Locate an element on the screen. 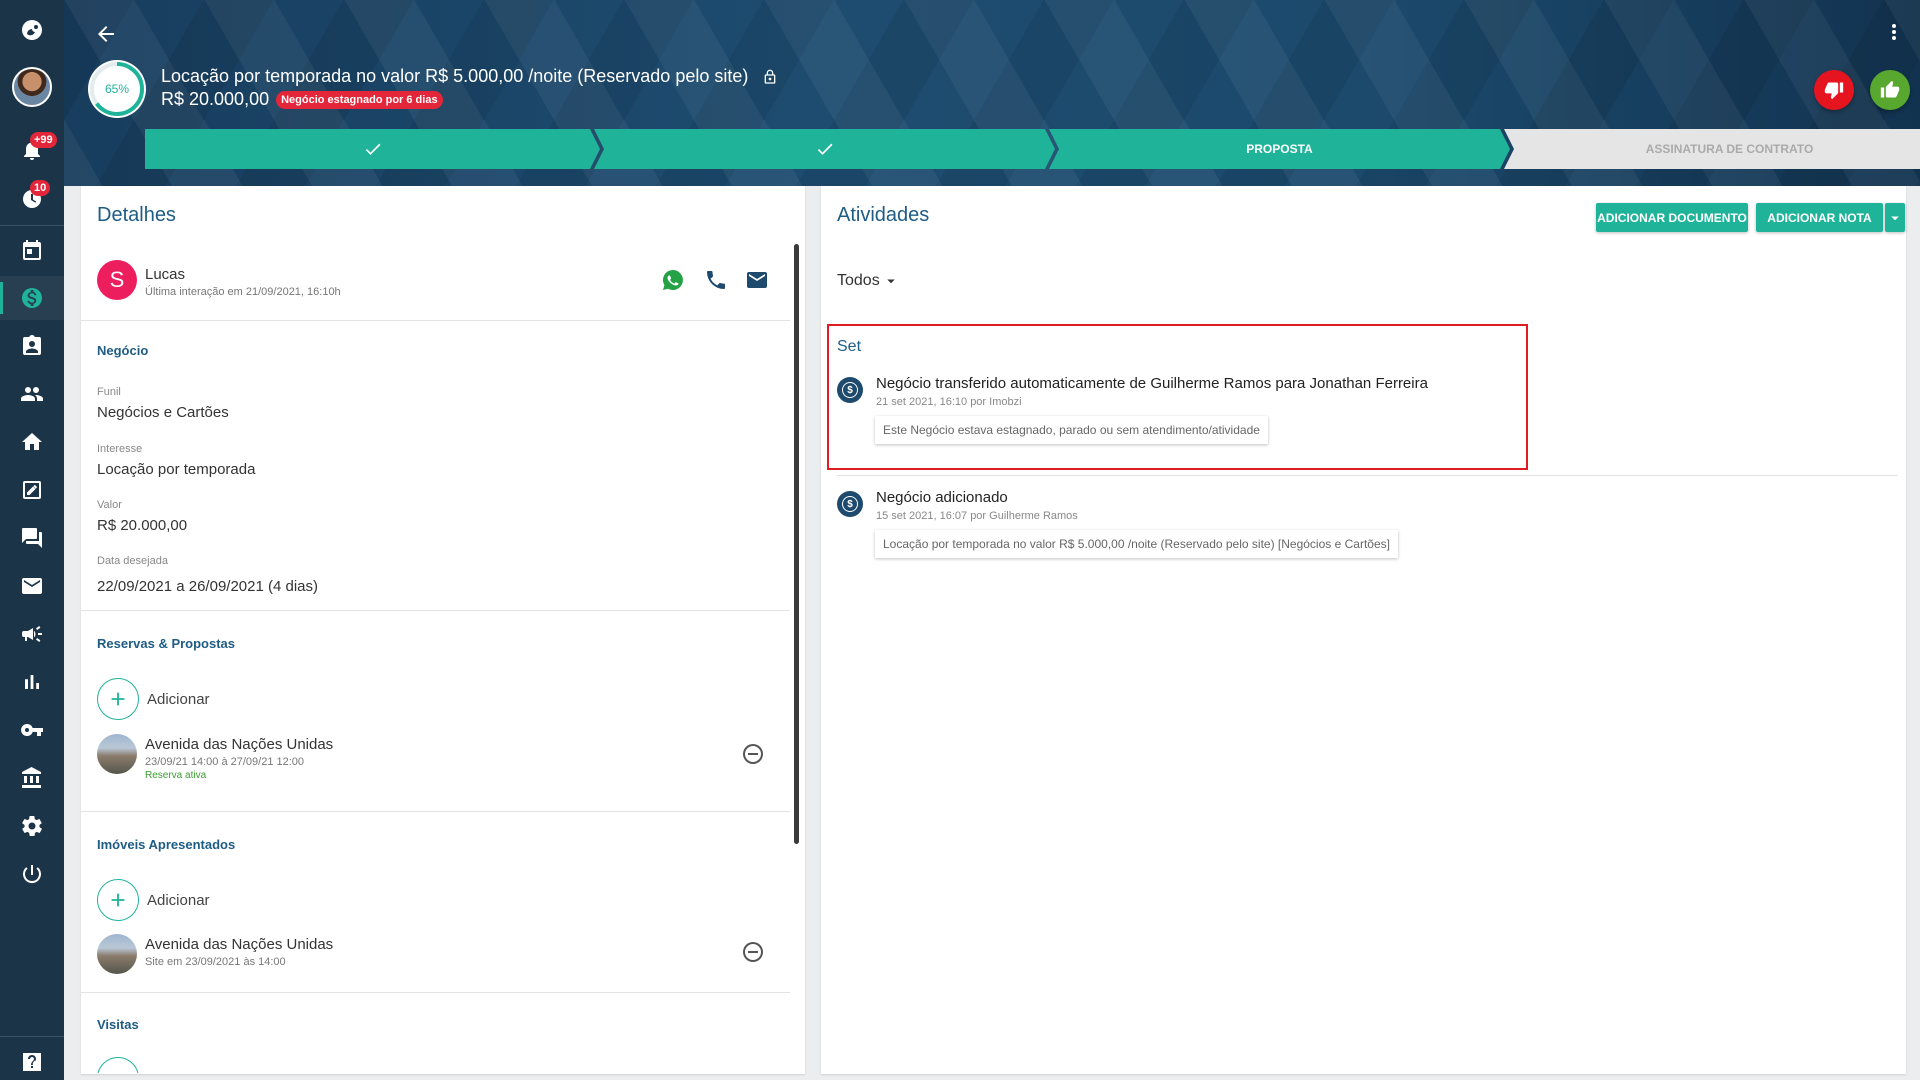  mail-icon is located at coordinates (757, 280).